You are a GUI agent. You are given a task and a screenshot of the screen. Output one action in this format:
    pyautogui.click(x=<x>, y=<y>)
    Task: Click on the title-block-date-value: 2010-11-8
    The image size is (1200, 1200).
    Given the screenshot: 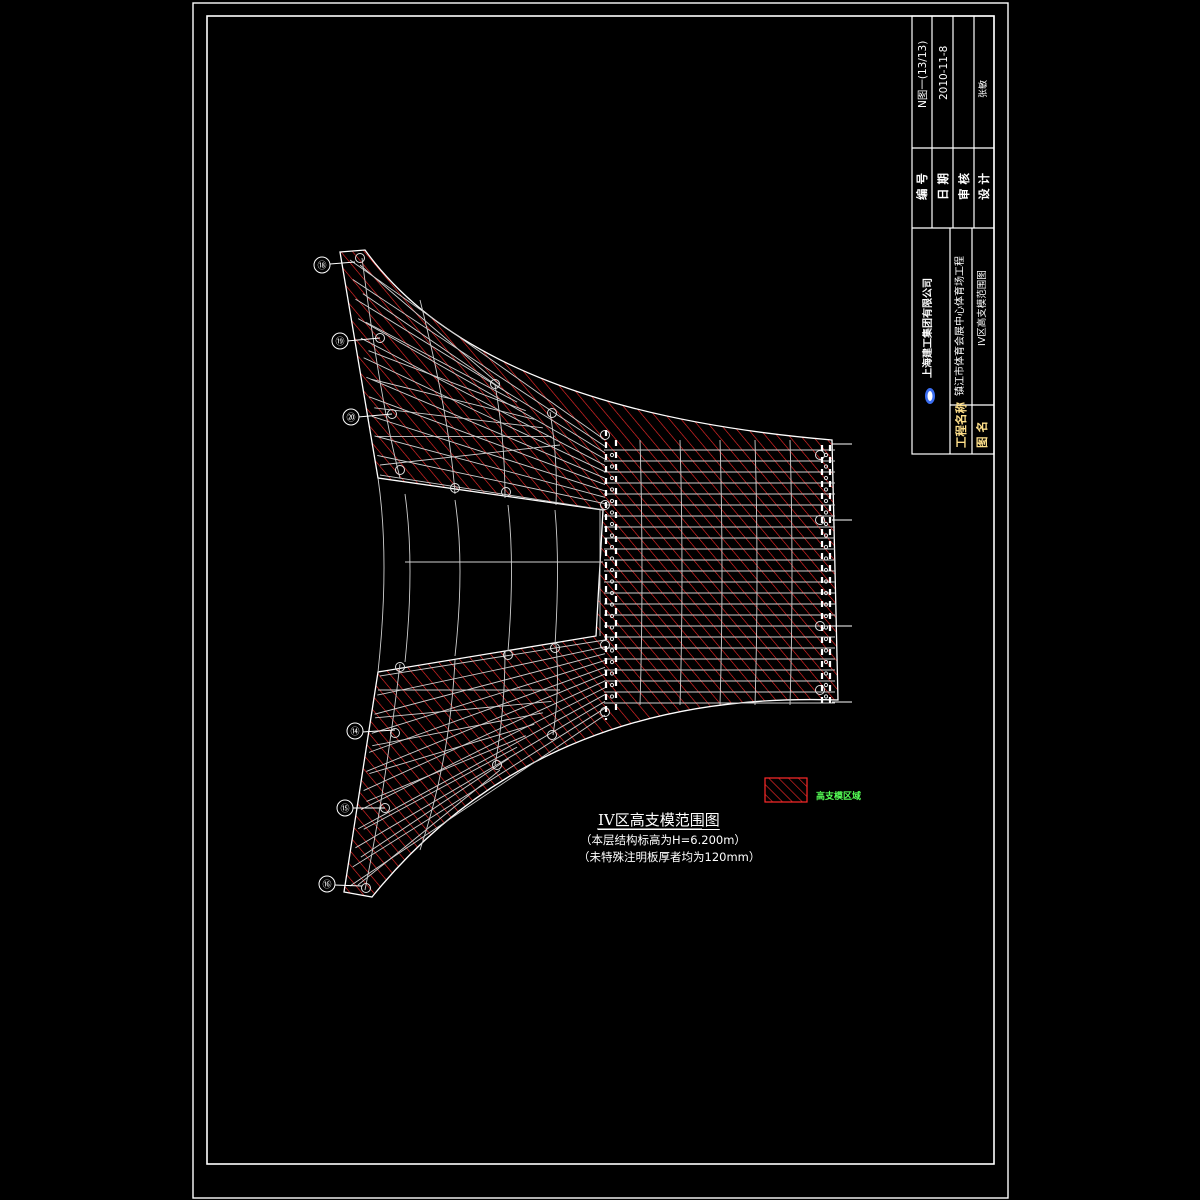 What is the action you would take?
    pyautogui.click(x=944, y=72)
    